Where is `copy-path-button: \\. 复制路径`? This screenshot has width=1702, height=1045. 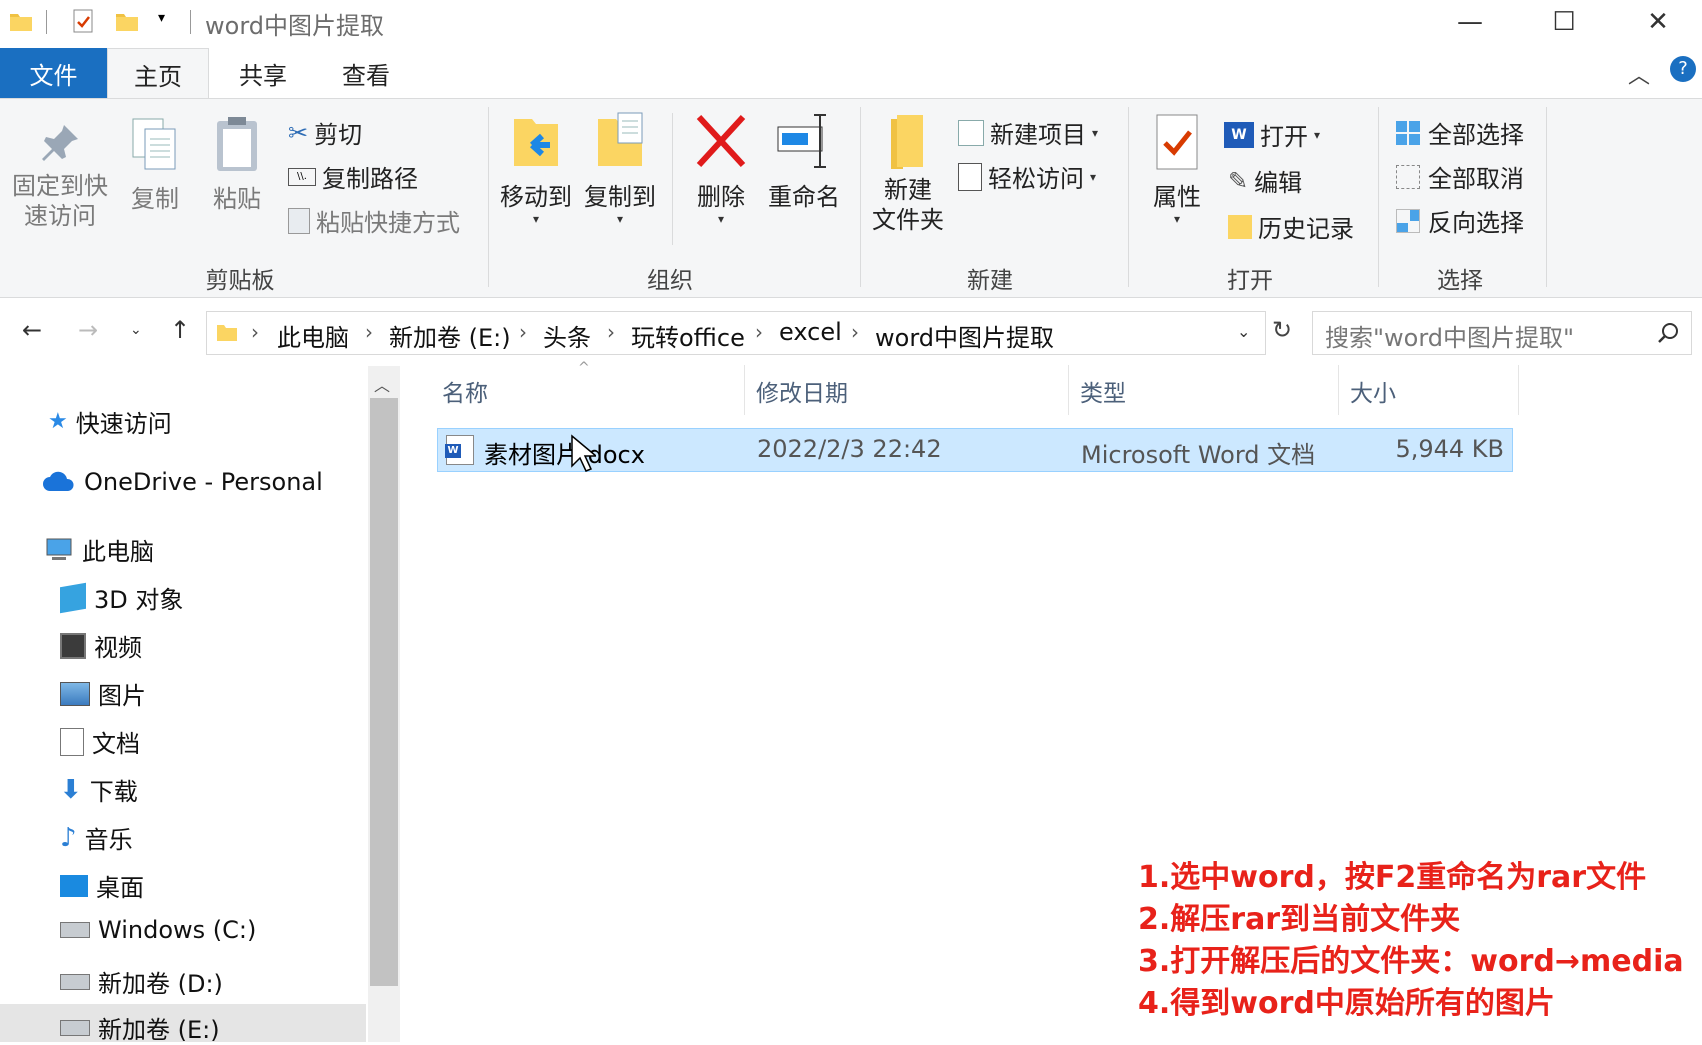
copy-path-button: \\. 复制路径 is located at coordinates (353, 176).